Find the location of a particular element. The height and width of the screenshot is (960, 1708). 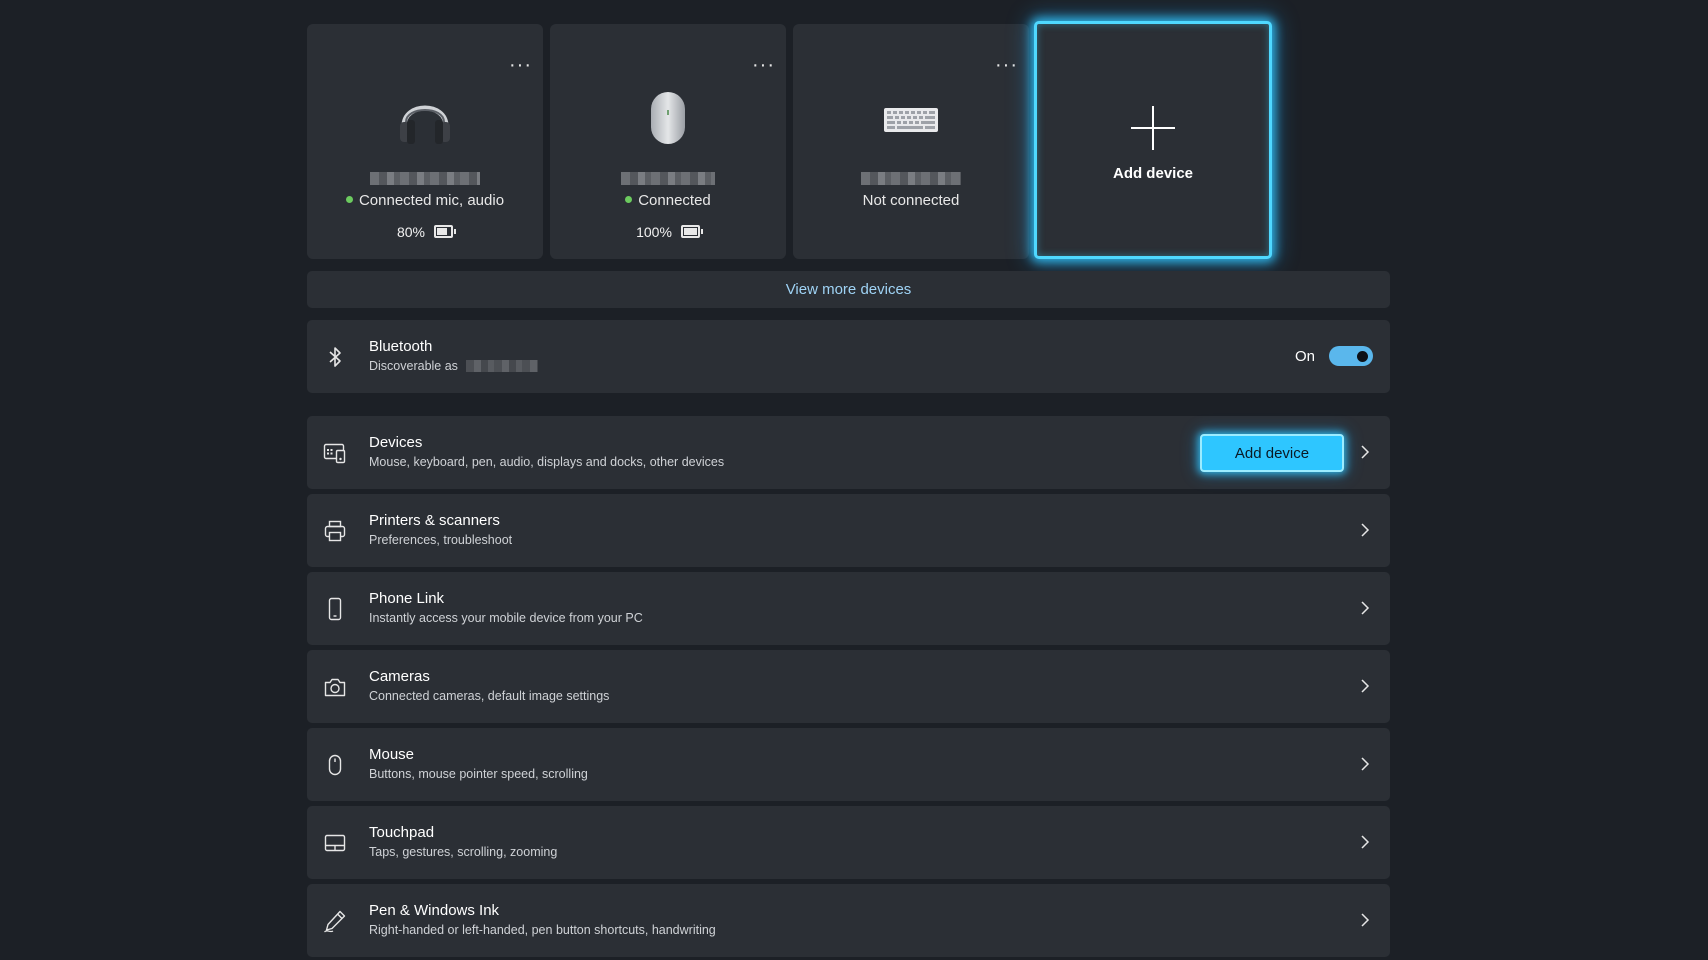

row-subtitle: Taps, gestures, scrolling, zooming is located at coordinates (463, 852).